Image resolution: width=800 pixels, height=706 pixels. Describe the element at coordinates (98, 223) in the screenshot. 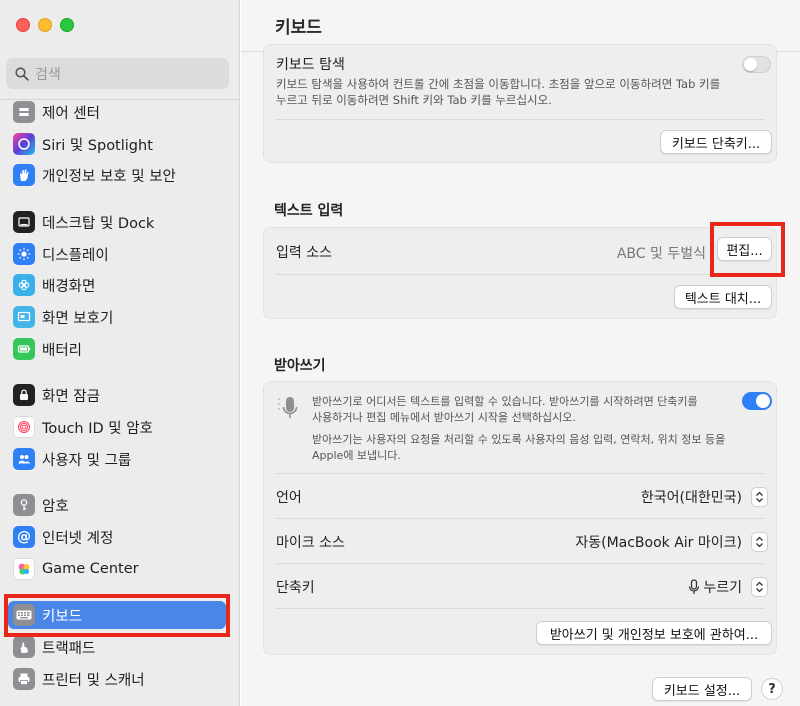

I see `sidebar-item-label: 데스크탑 및 Dock` at that location.